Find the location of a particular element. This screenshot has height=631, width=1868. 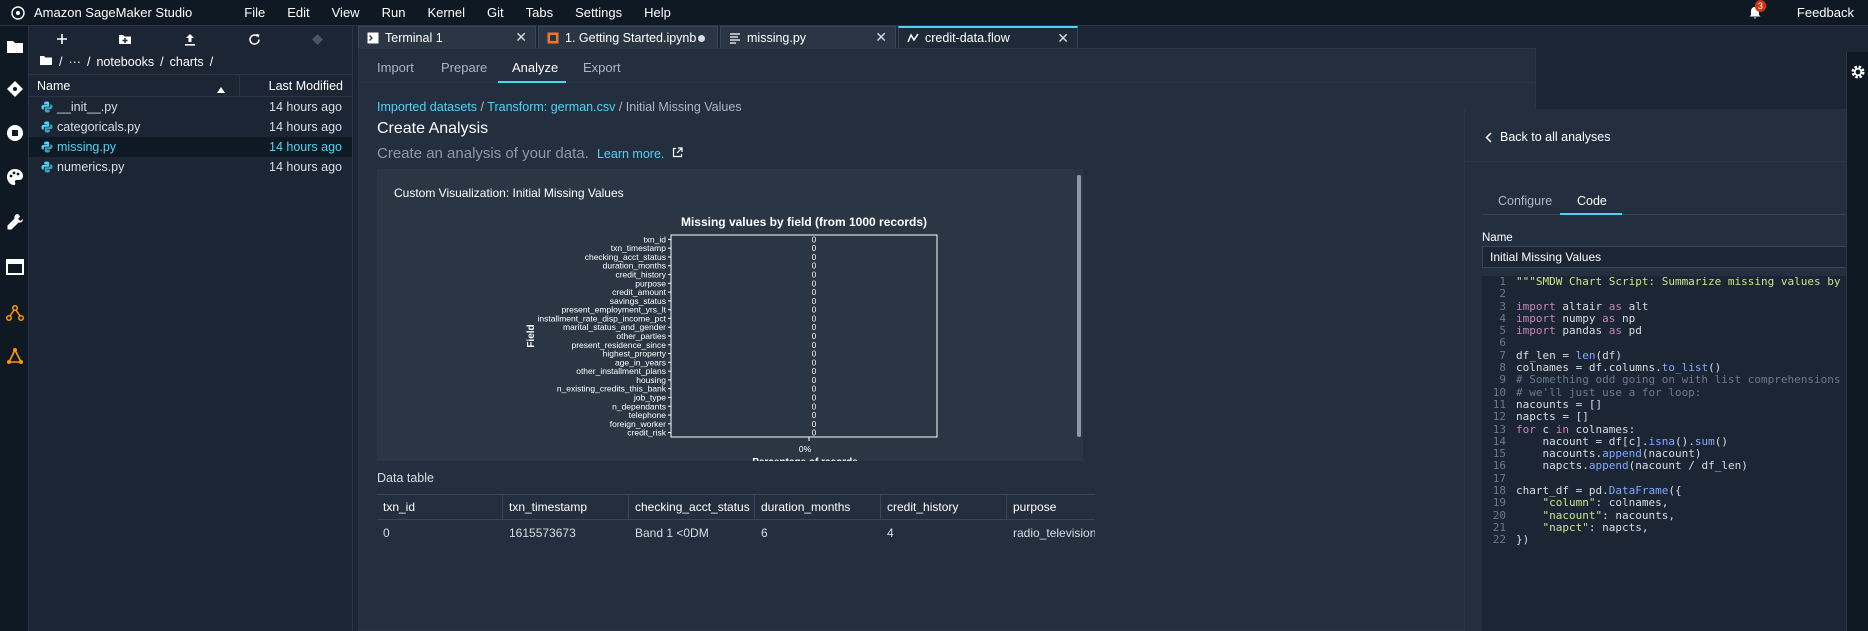

vertical-scrollbar is located at coordinates (1079, 306).